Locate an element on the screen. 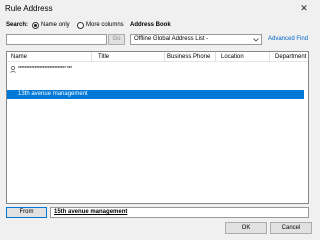  column-header-title: Title is located at coordinates (103, 57).